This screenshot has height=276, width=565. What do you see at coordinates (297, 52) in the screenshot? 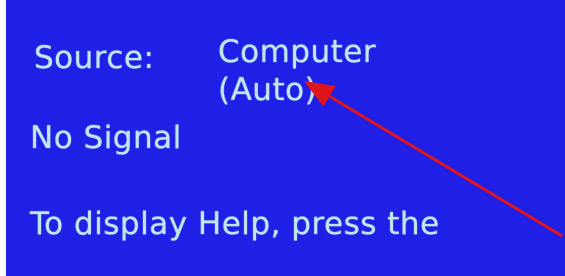
I see `source-value: Computer` at bounding box center [297, 52].